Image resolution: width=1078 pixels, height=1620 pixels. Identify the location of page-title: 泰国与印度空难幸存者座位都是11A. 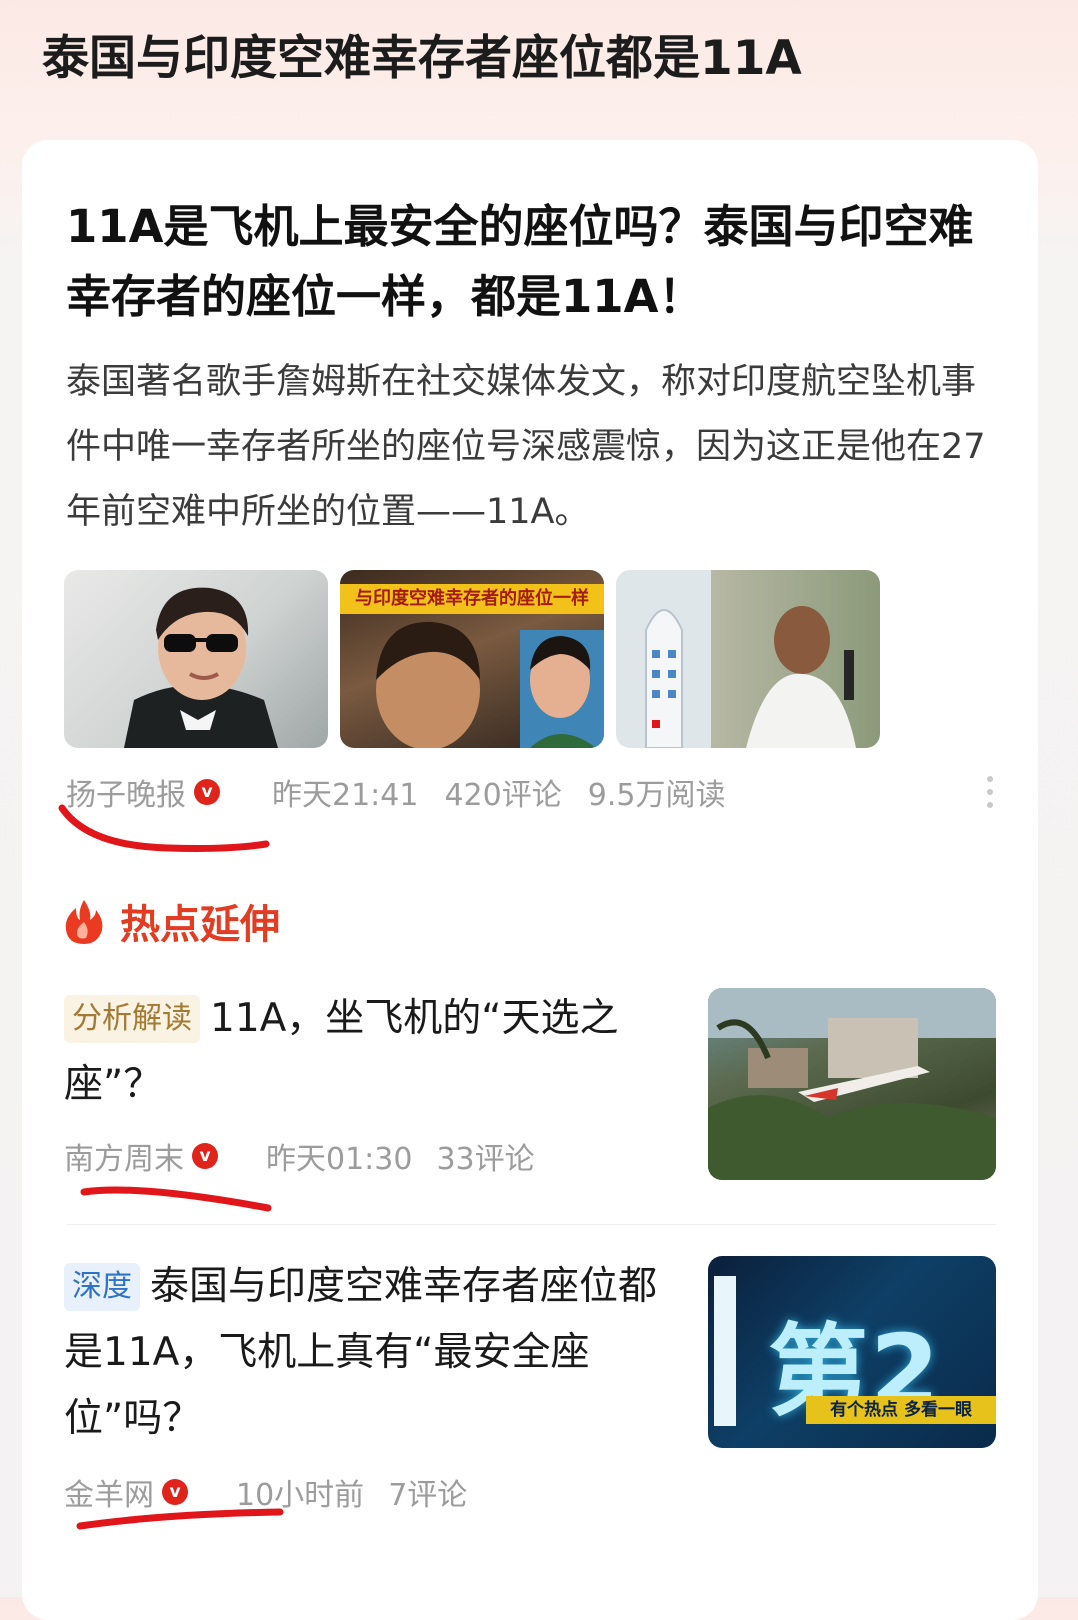
(422, 58).